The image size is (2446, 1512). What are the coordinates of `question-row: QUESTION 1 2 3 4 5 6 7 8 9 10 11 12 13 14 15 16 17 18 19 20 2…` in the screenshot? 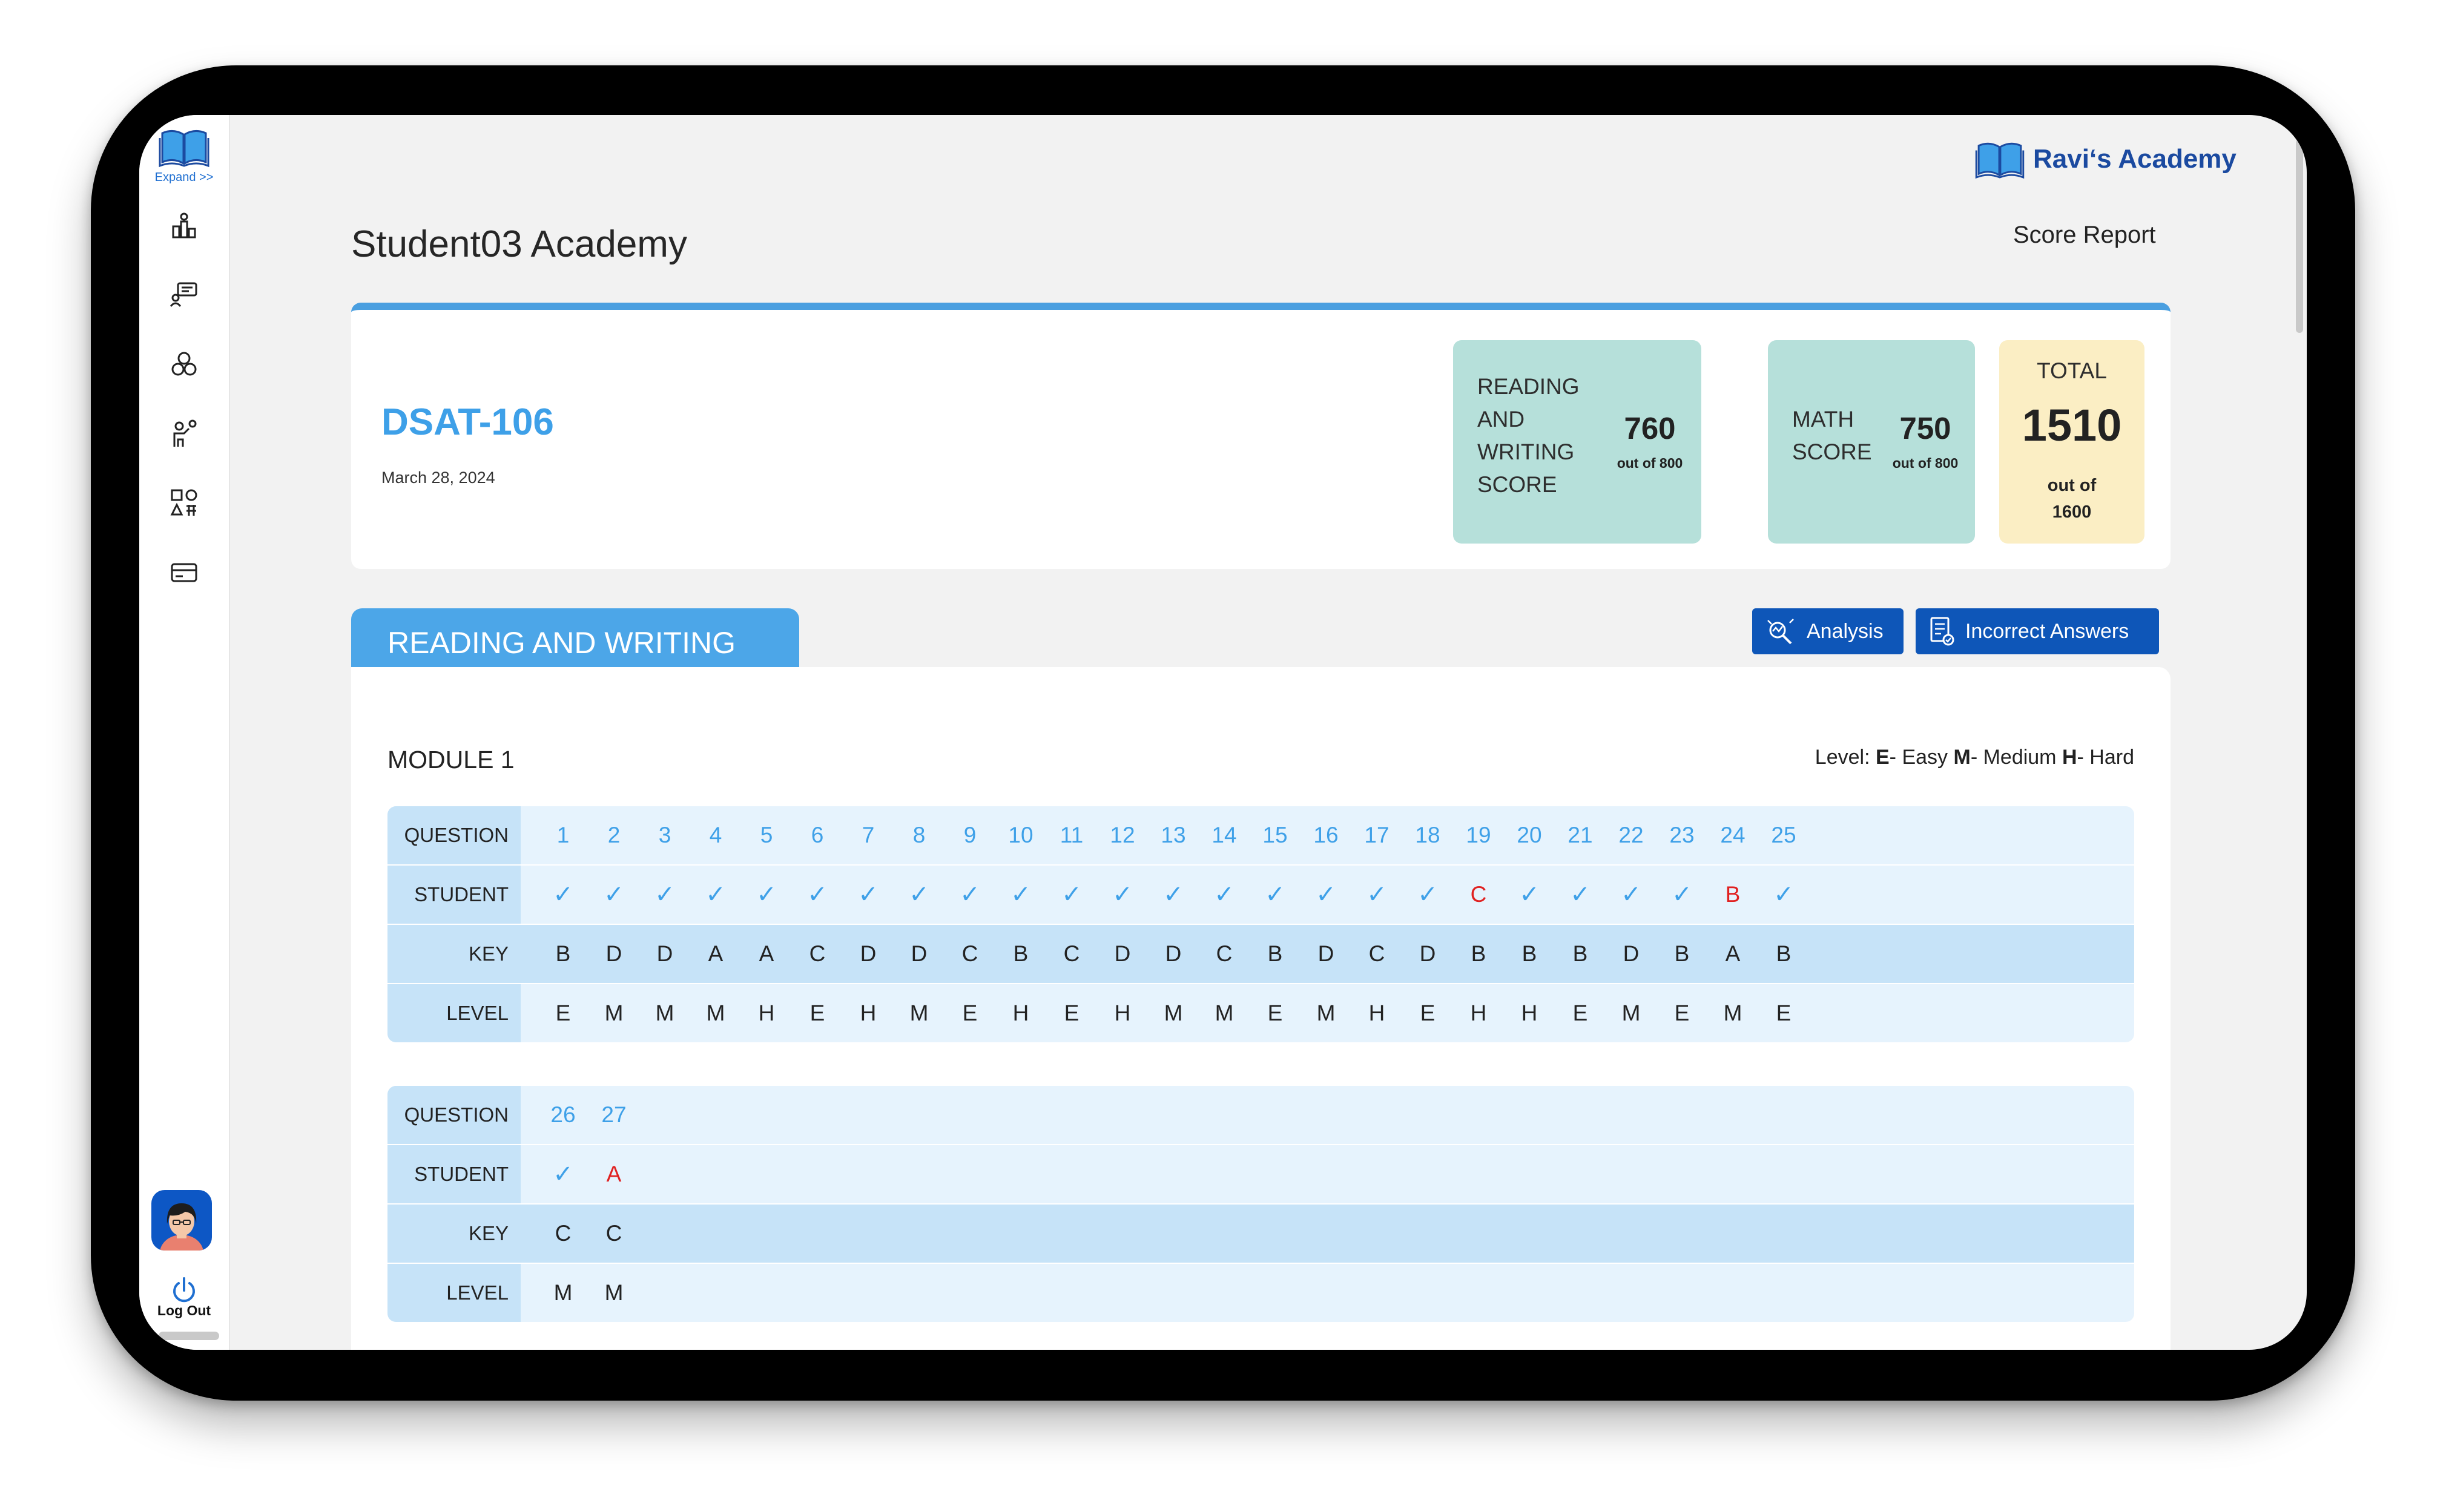 It's located at (1260, 836).